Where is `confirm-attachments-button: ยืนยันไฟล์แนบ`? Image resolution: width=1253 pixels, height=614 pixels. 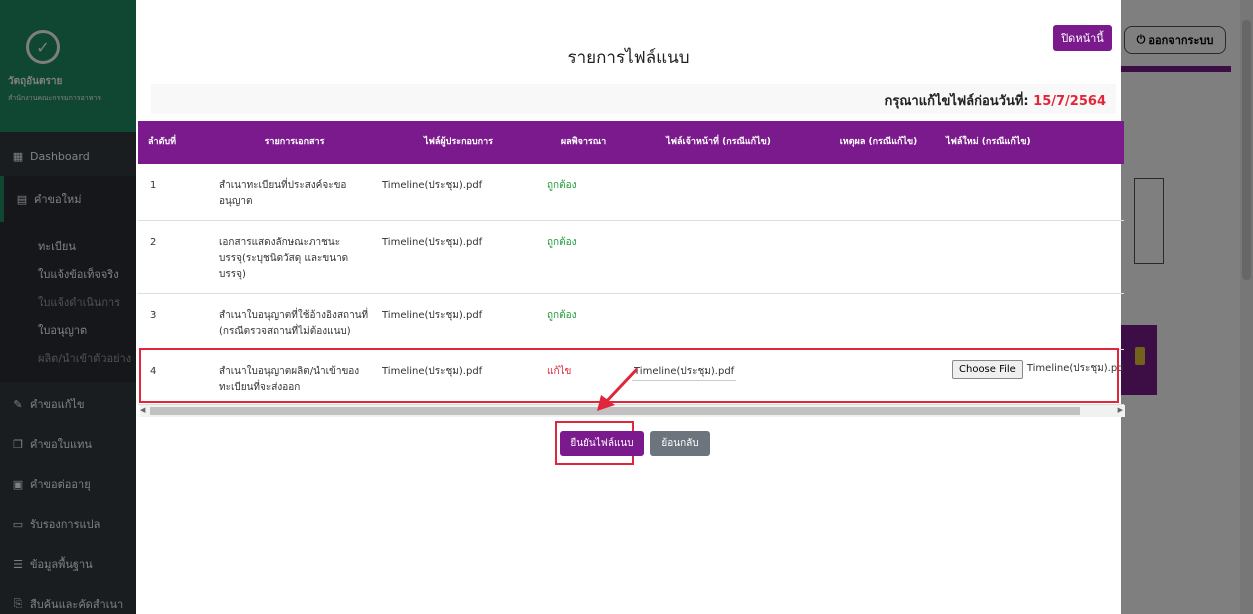
confirm-attachments-button: ยืนยันไฟล์แนบ is located at coordinates (602, 443).